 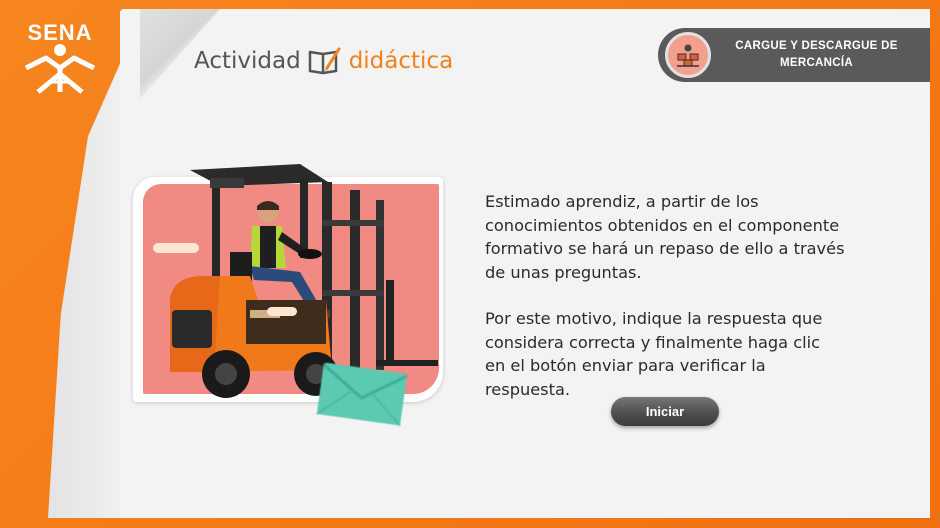 I want to click on envelope-icon, so click(x=362, y=394).